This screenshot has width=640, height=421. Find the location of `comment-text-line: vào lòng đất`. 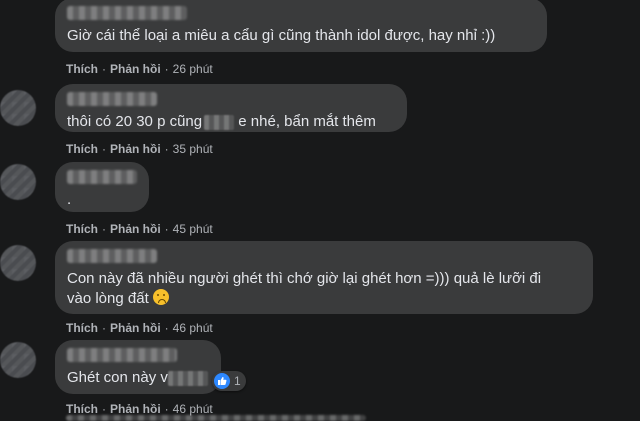

comment-text-line: vào lòng đất is located at coordinates (108, 298).